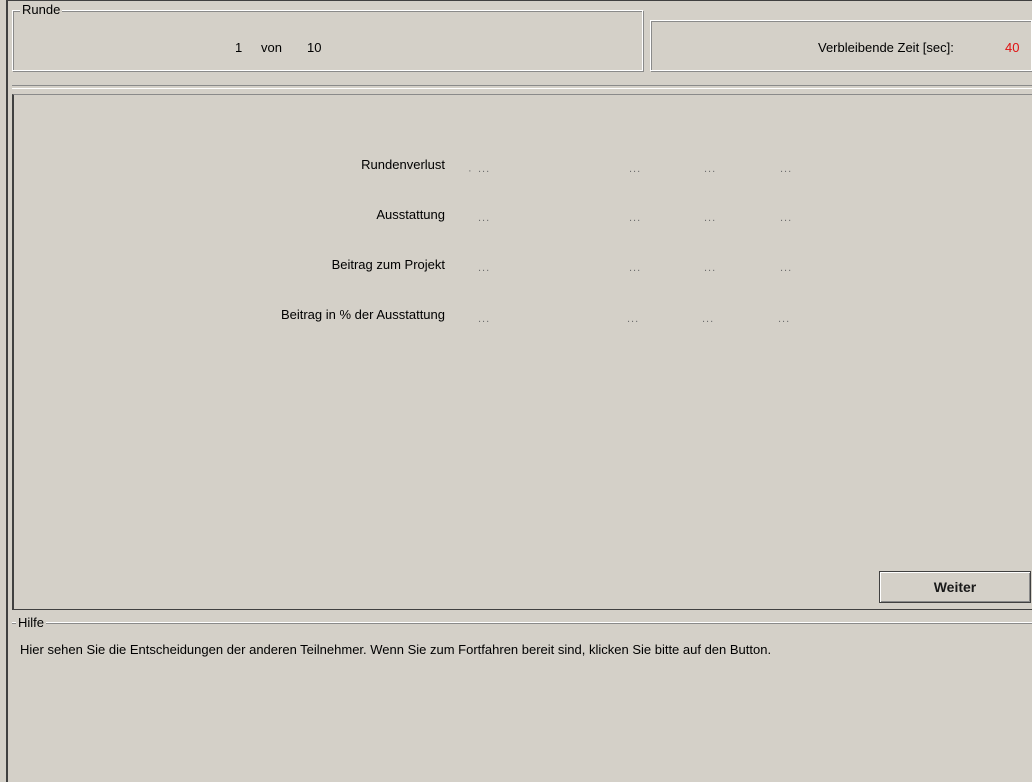  I want to click on round-total-number: 10, so click(314, 47).